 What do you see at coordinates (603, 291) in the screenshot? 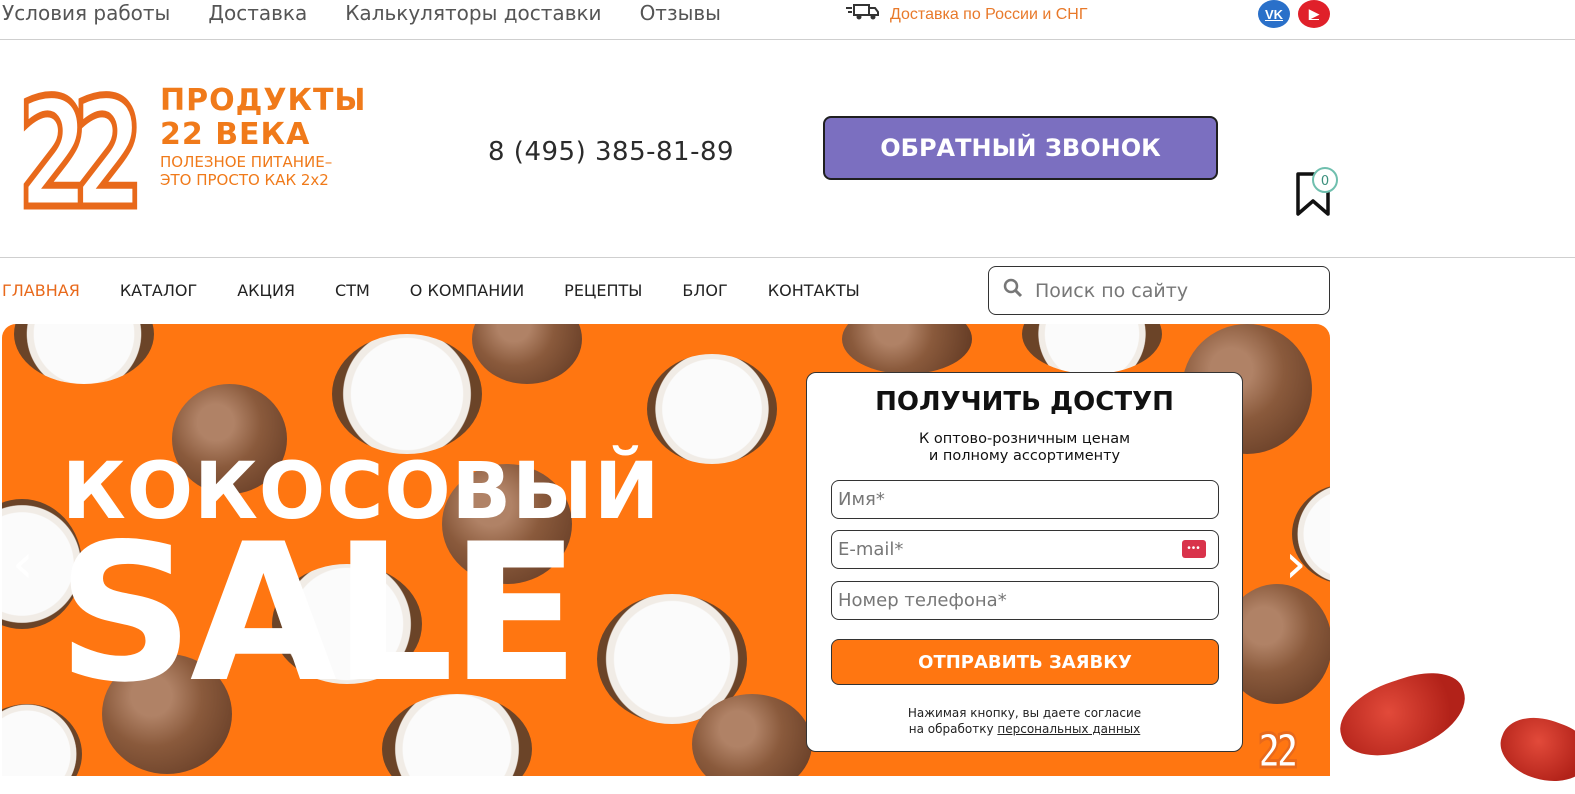
I see `nav-recipes: РЕЦЕПТЫ` at bounding box center [603, 291].